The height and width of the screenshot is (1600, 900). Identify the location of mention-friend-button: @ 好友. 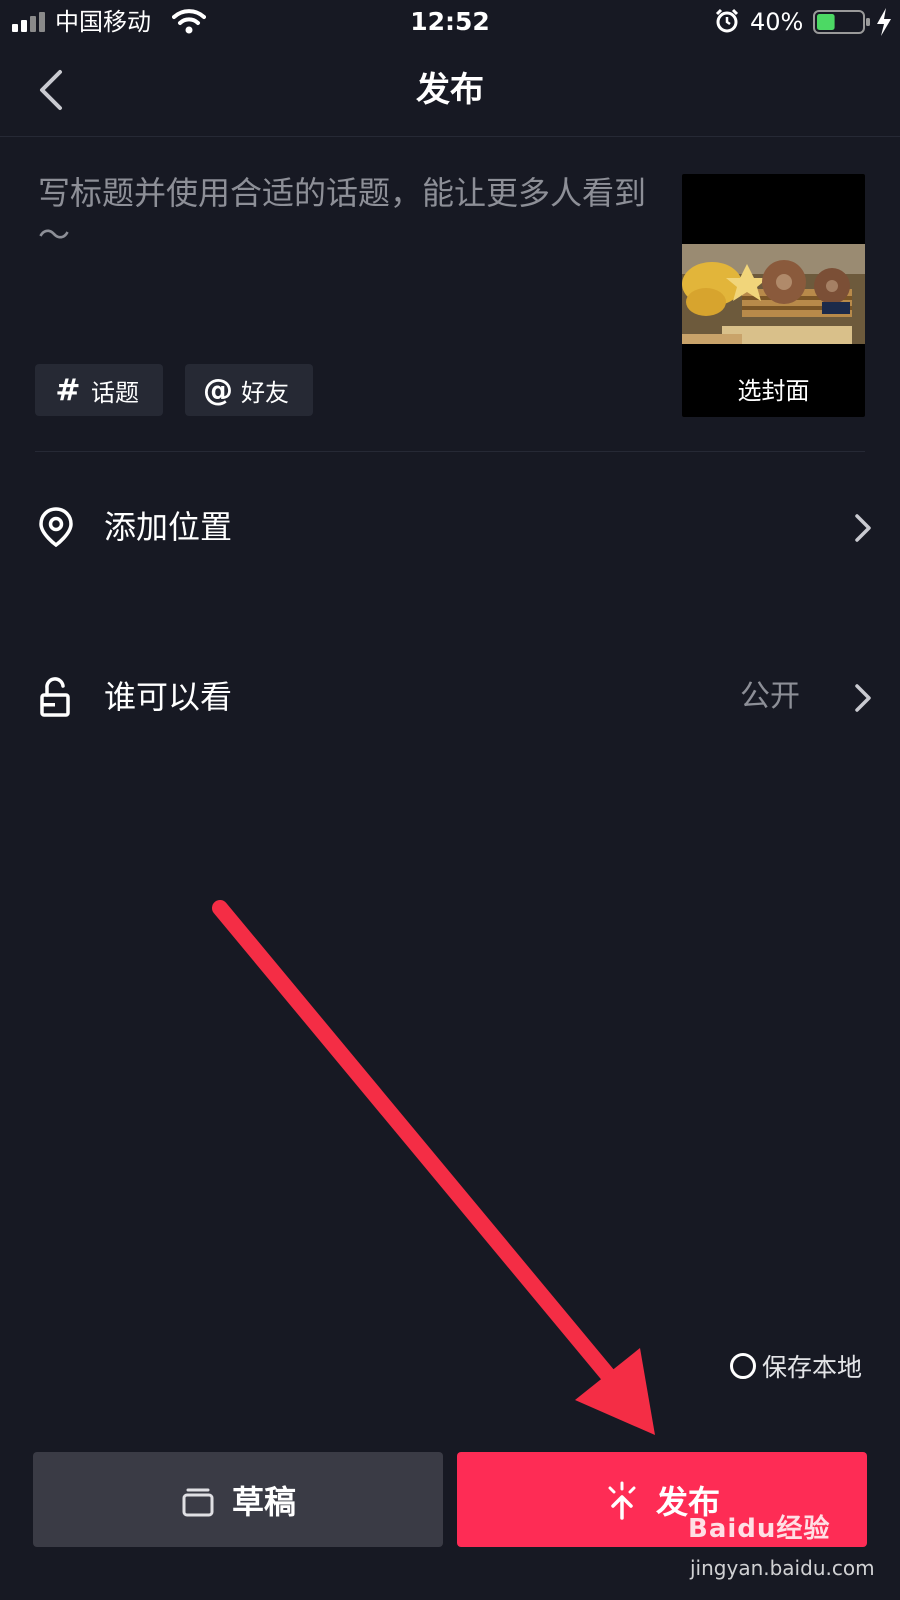
(249, 390).